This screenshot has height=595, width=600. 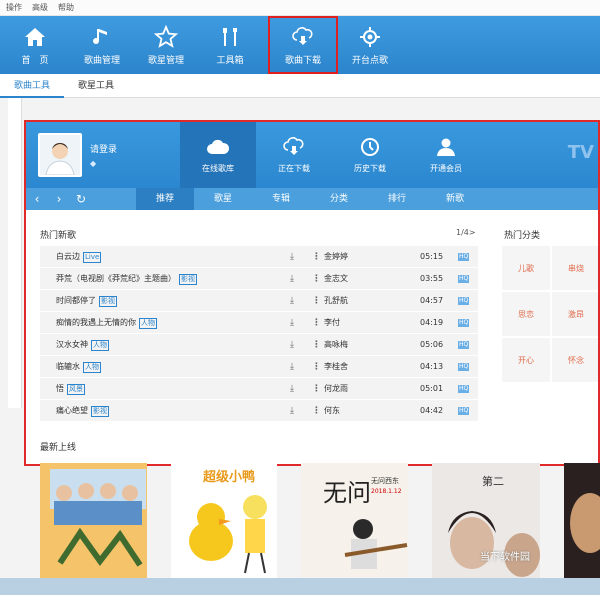 I want to click on song-singer: 何龙雨, so click(x=336, y=388).